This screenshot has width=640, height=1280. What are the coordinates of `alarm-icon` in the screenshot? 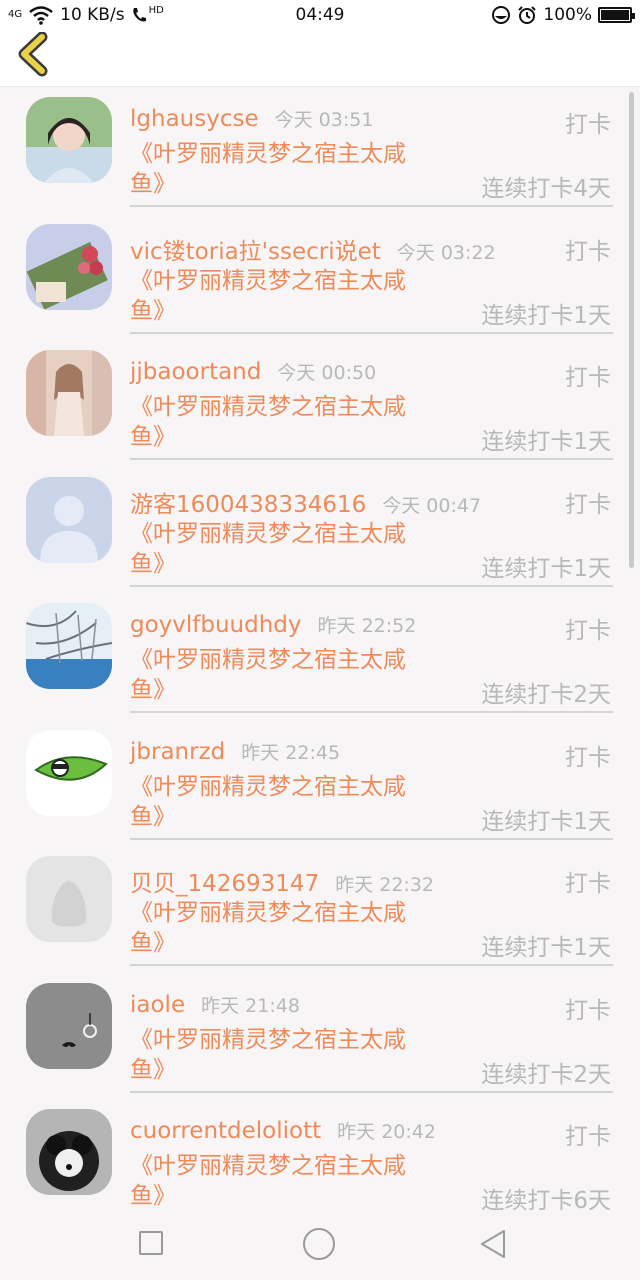 It's located at (527, 15).